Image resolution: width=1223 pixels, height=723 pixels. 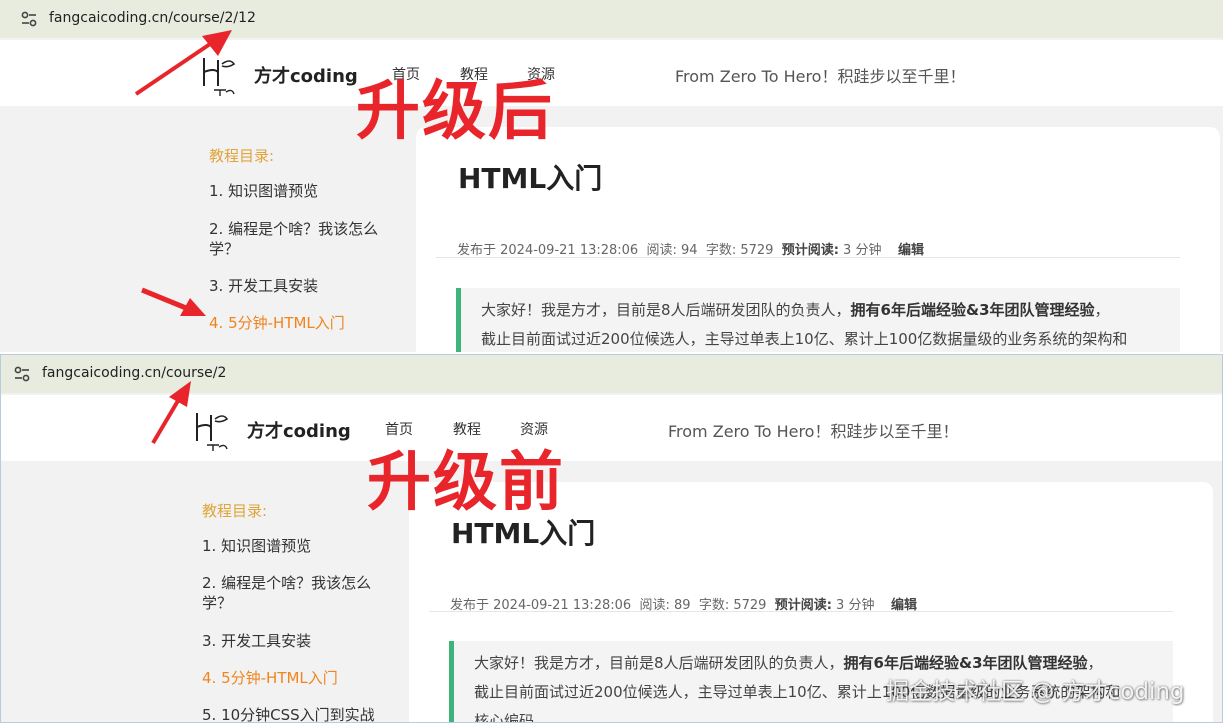 What do you see at coordinates (512, 717) in the screenshot?
I see `intro-line-3: 核心编码。` at bounding box center [512, 717].